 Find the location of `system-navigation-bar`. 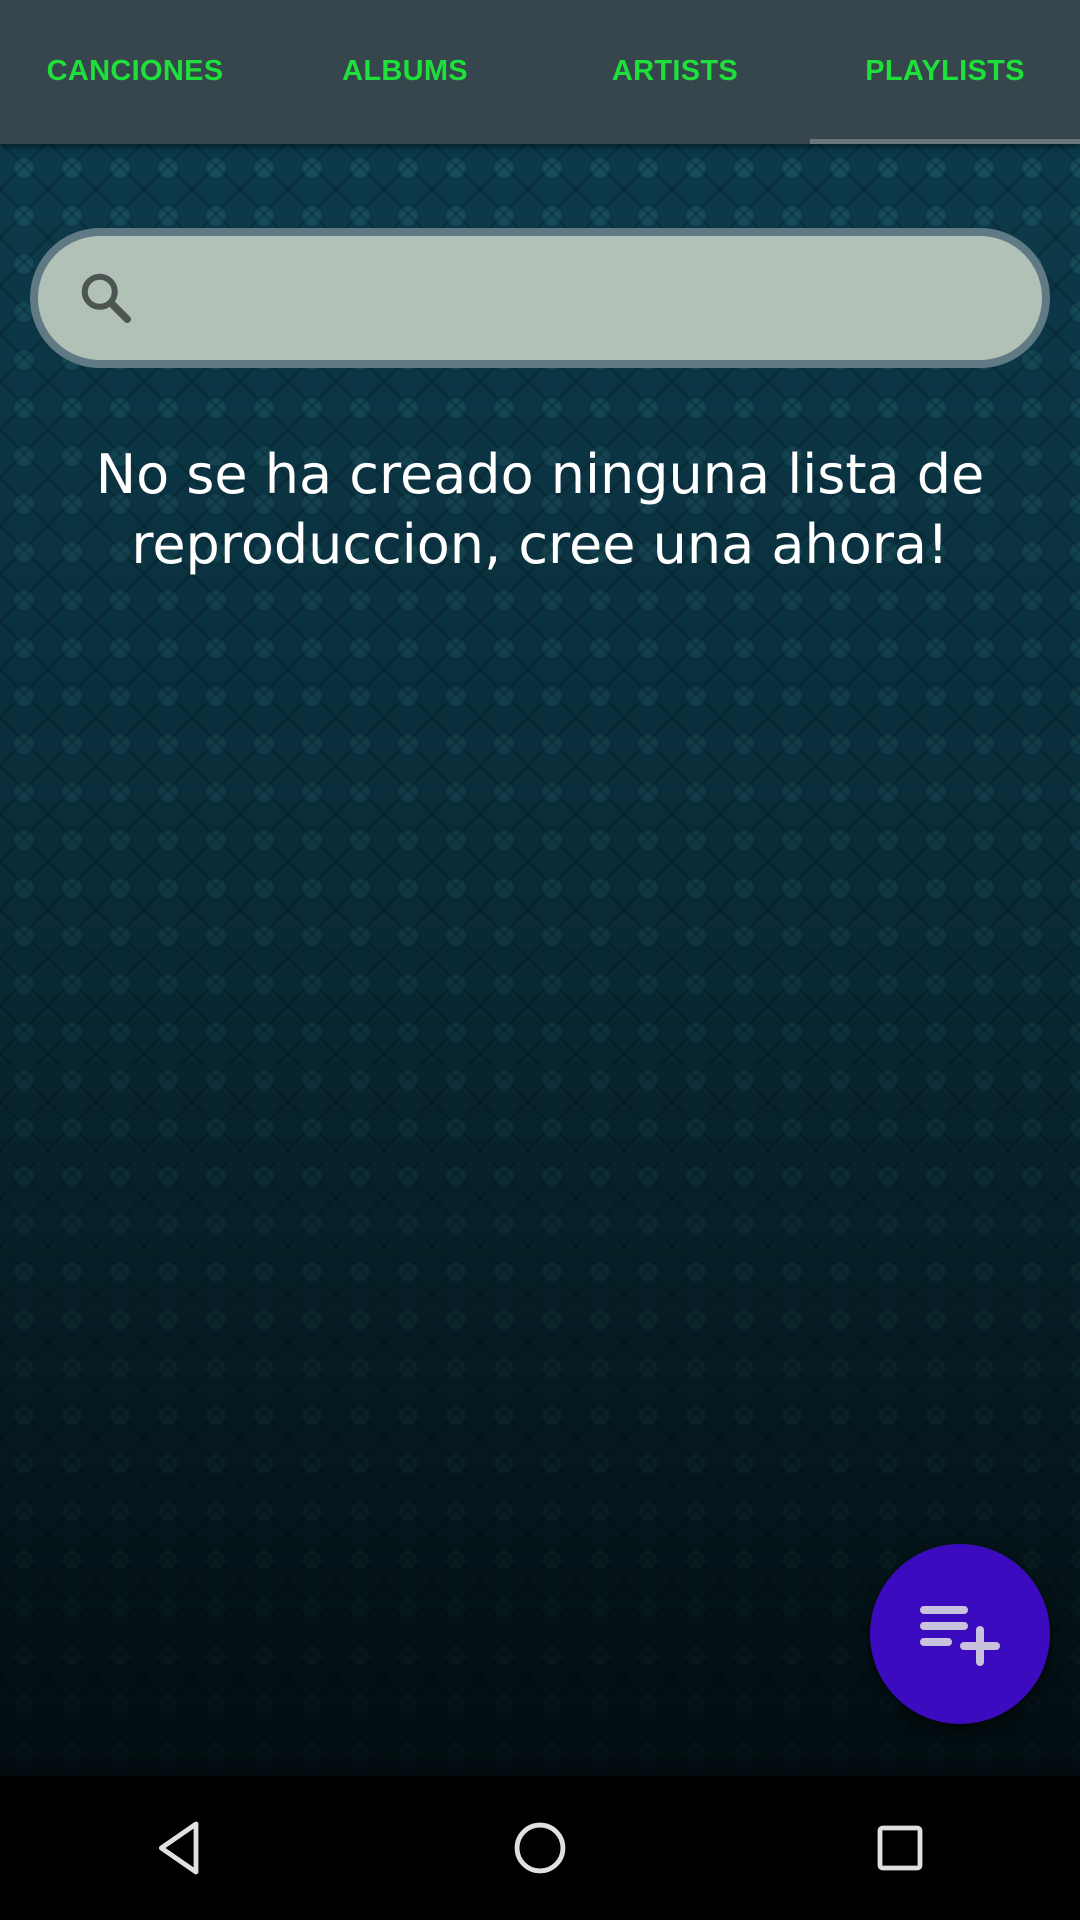

system-navigation-bar is located at coordinates (540, 1848).